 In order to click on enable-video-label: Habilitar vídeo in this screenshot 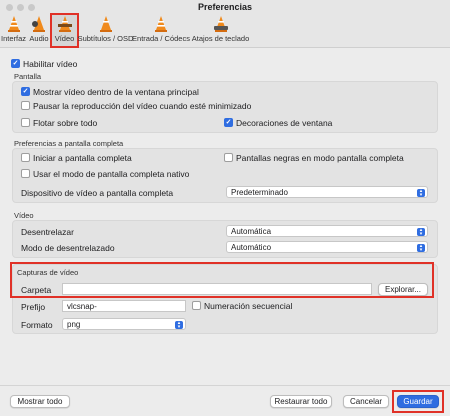, I will do `click(50, 64)`.